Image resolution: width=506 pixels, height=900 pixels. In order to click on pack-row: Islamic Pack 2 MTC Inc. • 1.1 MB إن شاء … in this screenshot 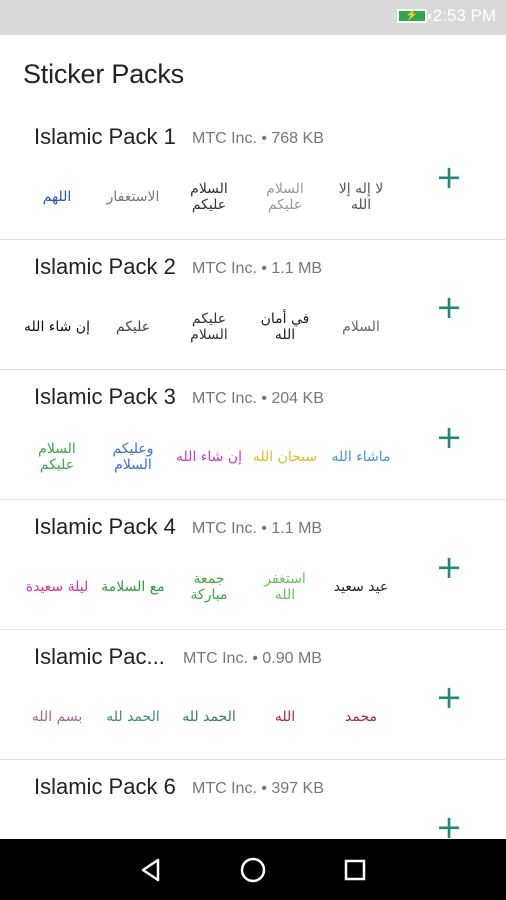, I will do `click(253, 305)`.